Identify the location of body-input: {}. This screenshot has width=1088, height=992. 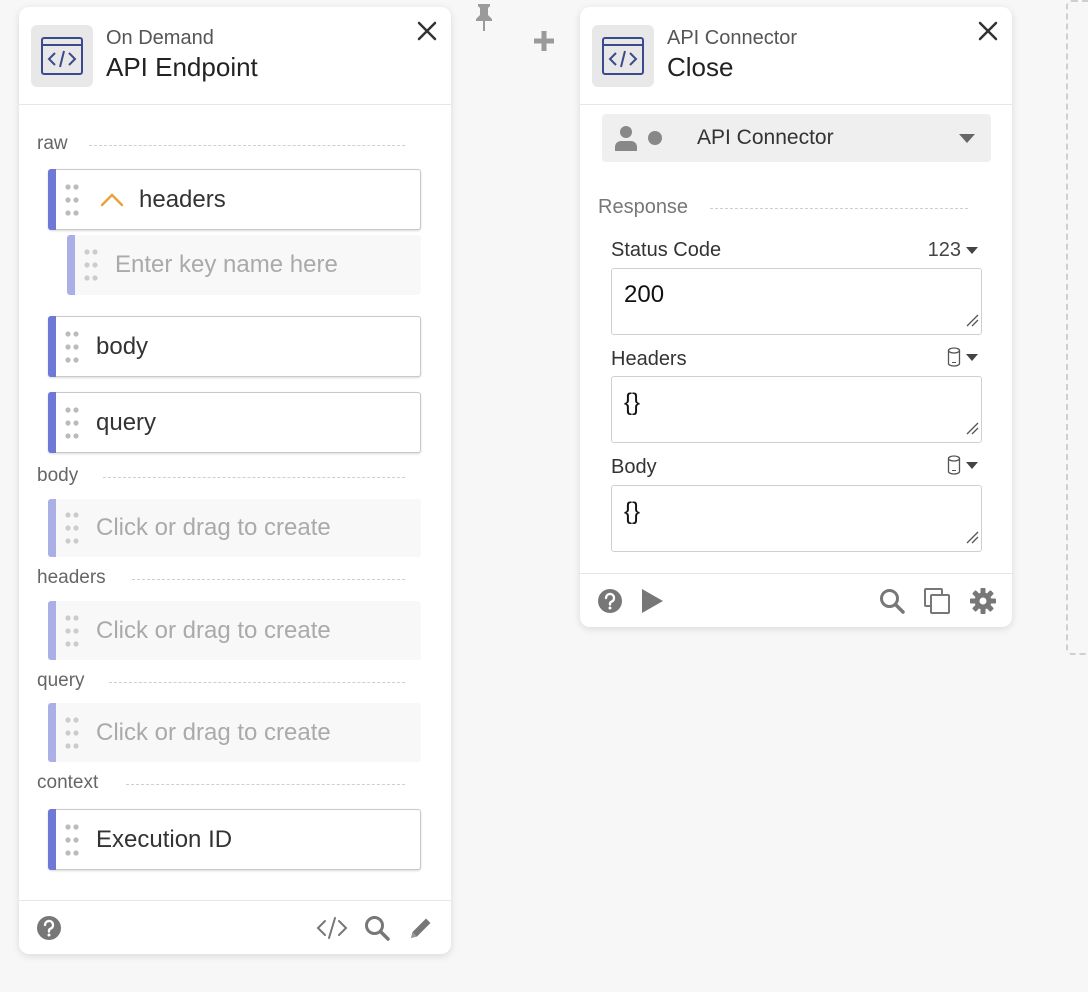
(796, 518).